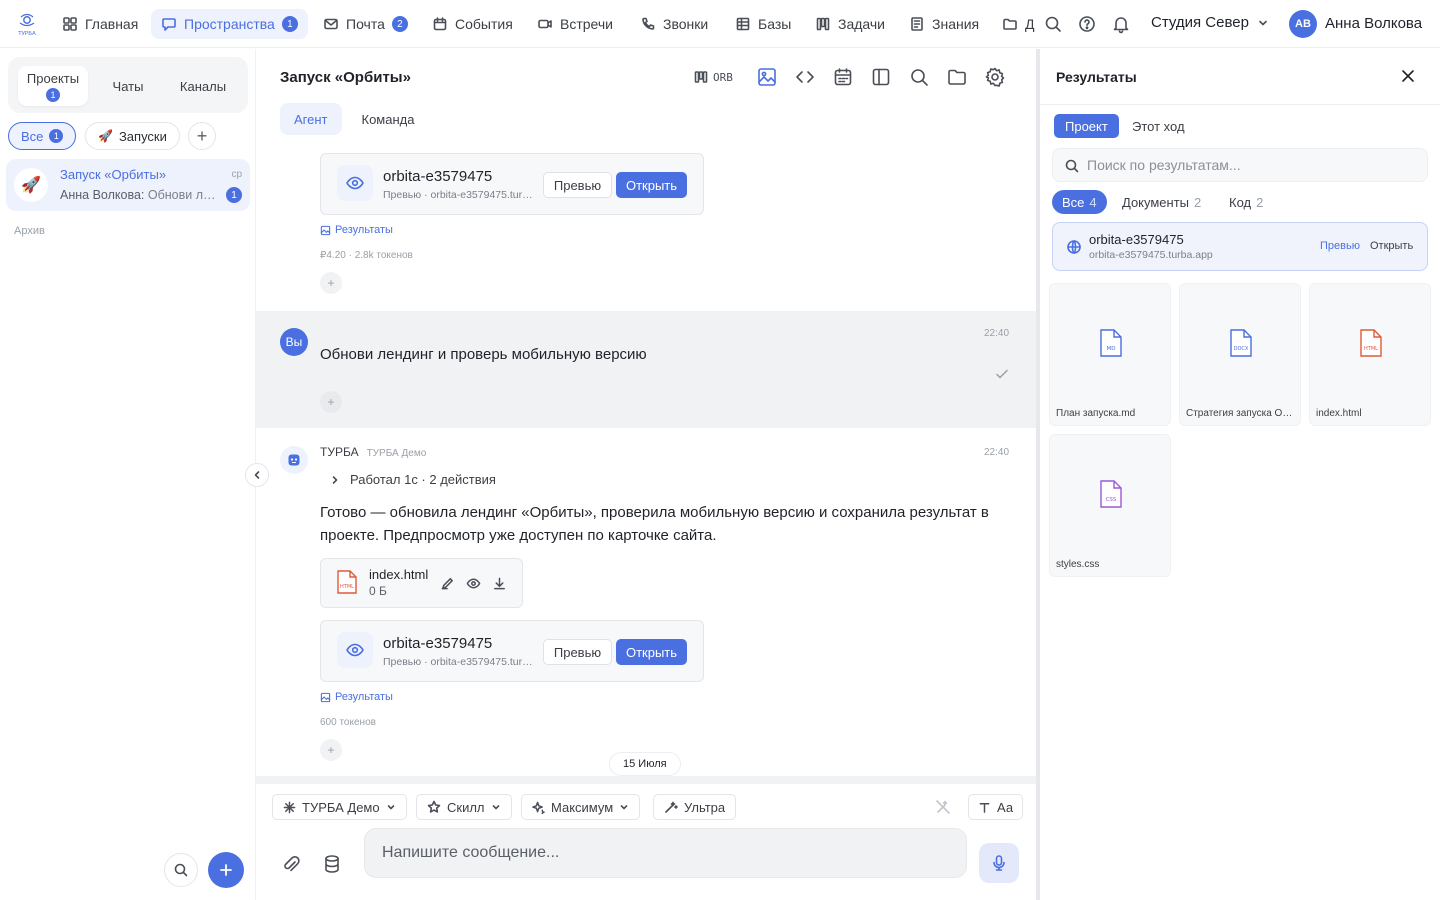 The width and height of the screenshot is (1440, 900). I want to click on chat-item-day: ср, so click(236, 174).